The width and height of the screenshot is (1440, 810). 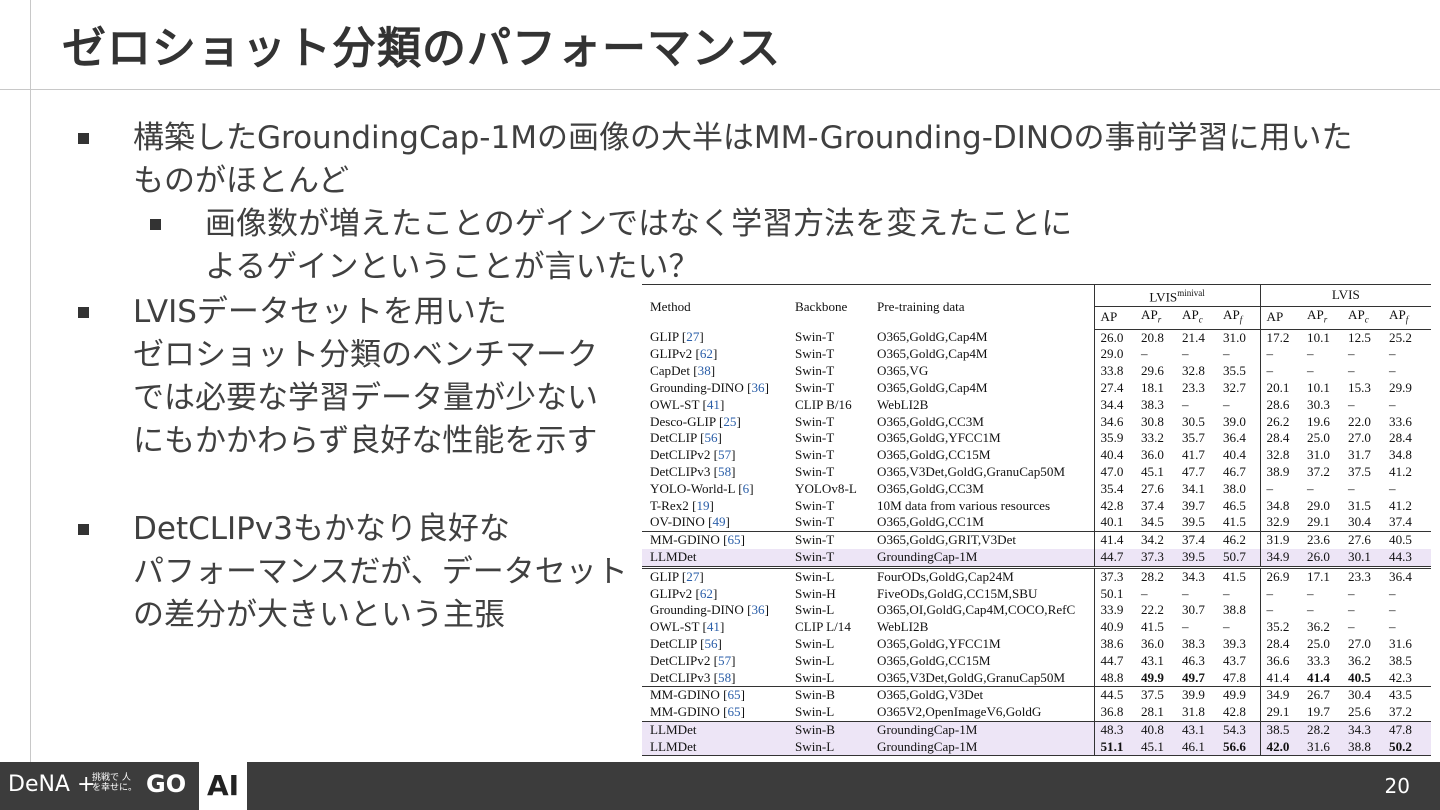 What do you see at coordinates (1152, 455) in the screenshot?
I see `cell-value: 36.0` at bounding box center [1152, 455].